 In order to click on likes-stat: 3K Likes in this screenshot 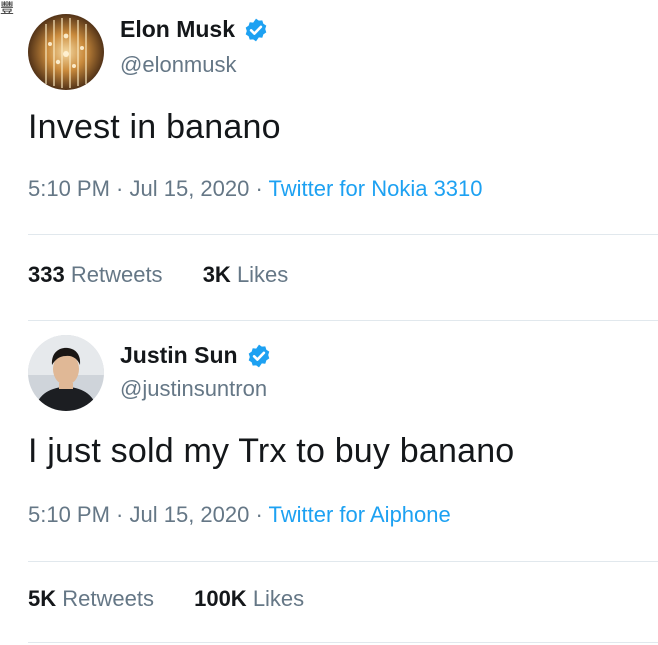, I will do `click(246, 274)`.